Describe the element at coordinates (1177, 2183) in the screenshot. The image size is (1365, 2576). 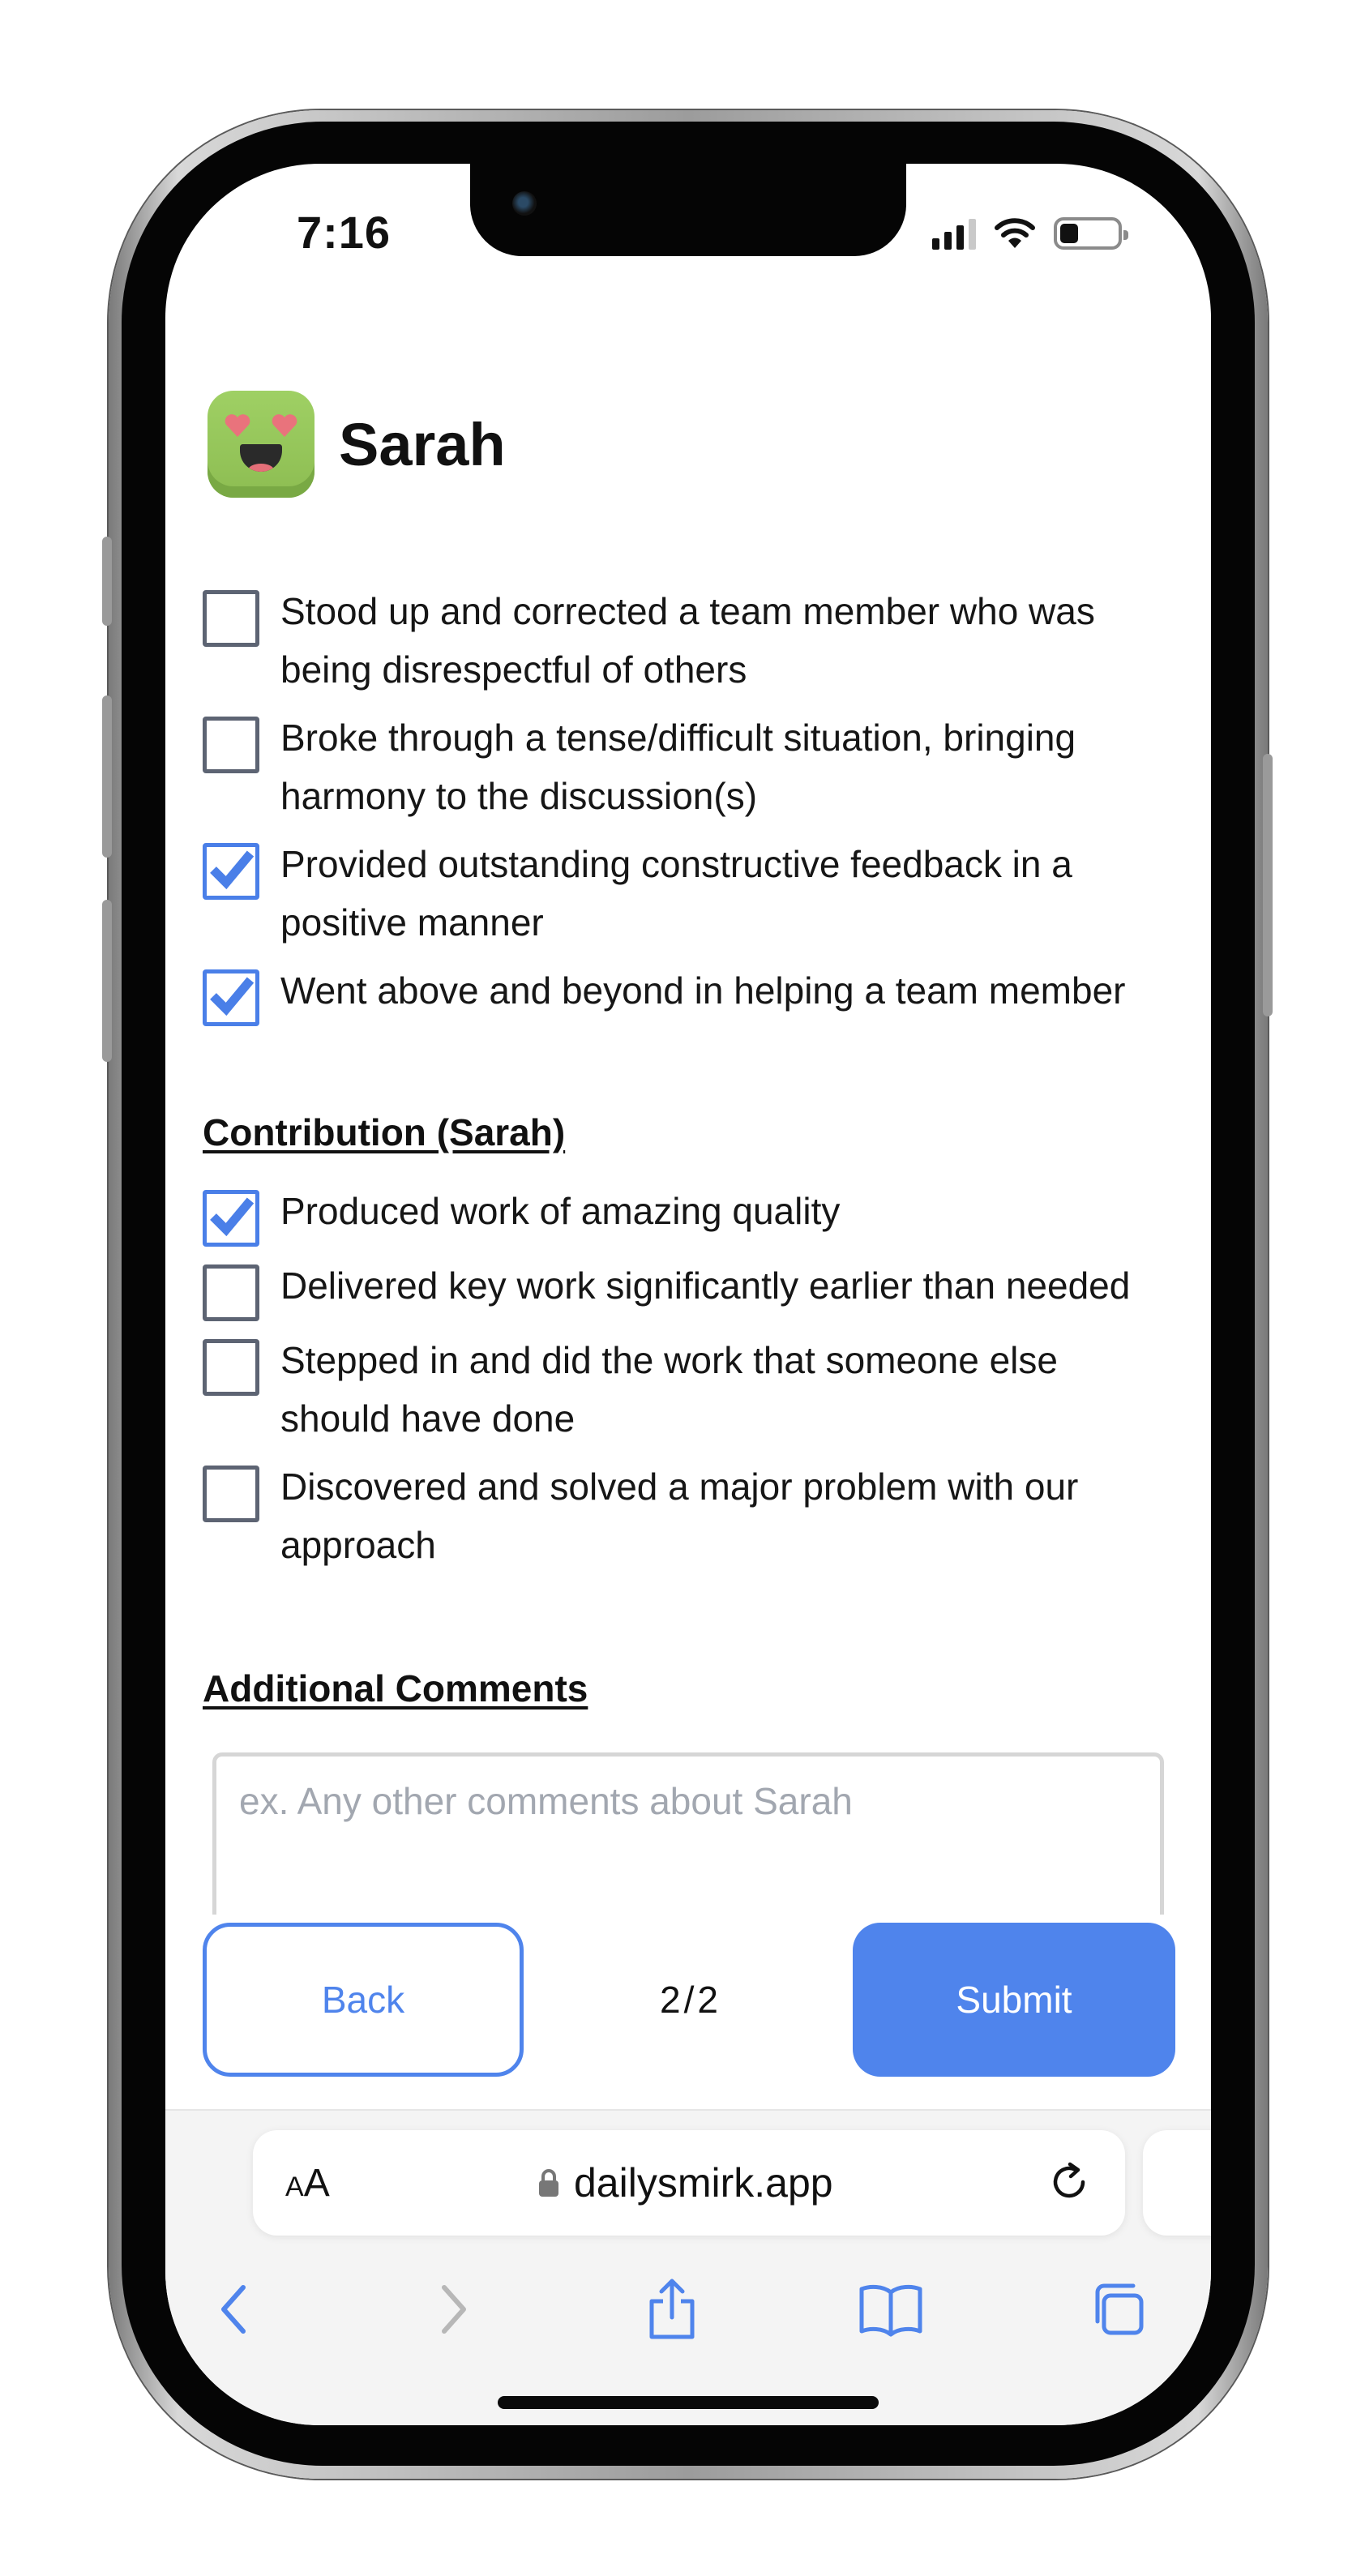
I see `next-tab-preview` at that location.